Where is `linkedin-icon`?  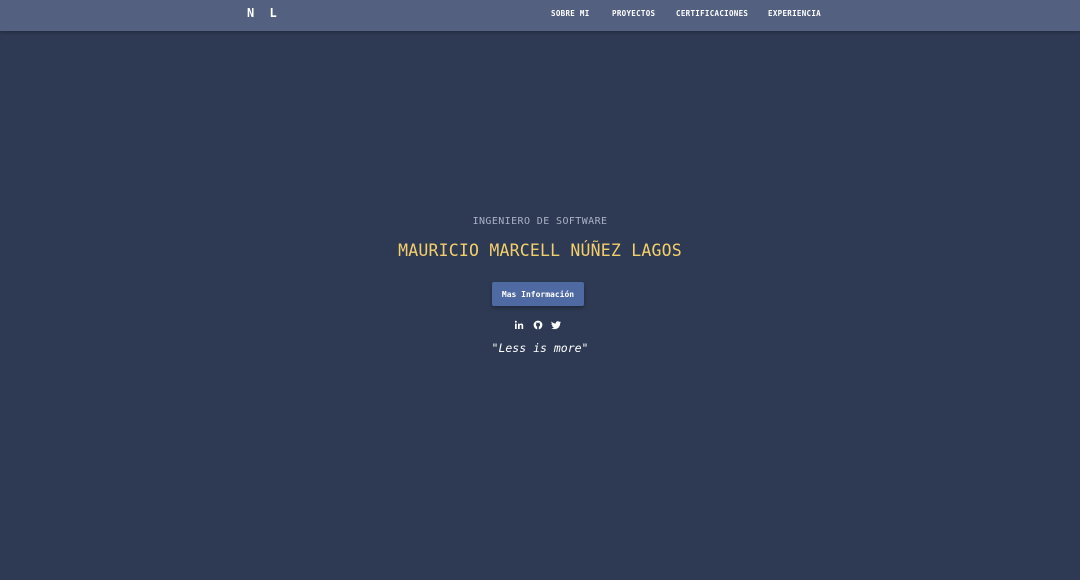 linkedin-icon is located at coordinates (519, 325).